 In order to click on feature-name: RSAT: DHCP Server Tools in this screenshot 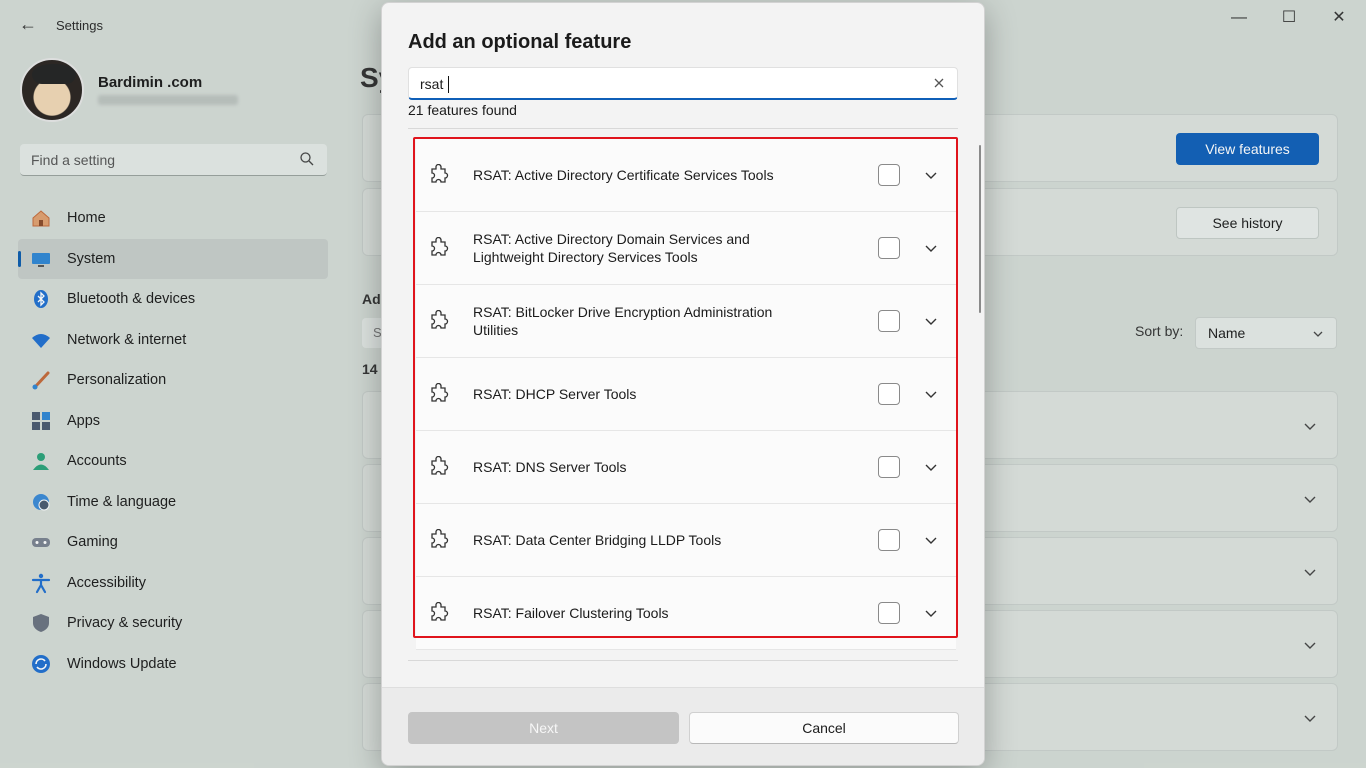, I will do `click(555, 394)`.